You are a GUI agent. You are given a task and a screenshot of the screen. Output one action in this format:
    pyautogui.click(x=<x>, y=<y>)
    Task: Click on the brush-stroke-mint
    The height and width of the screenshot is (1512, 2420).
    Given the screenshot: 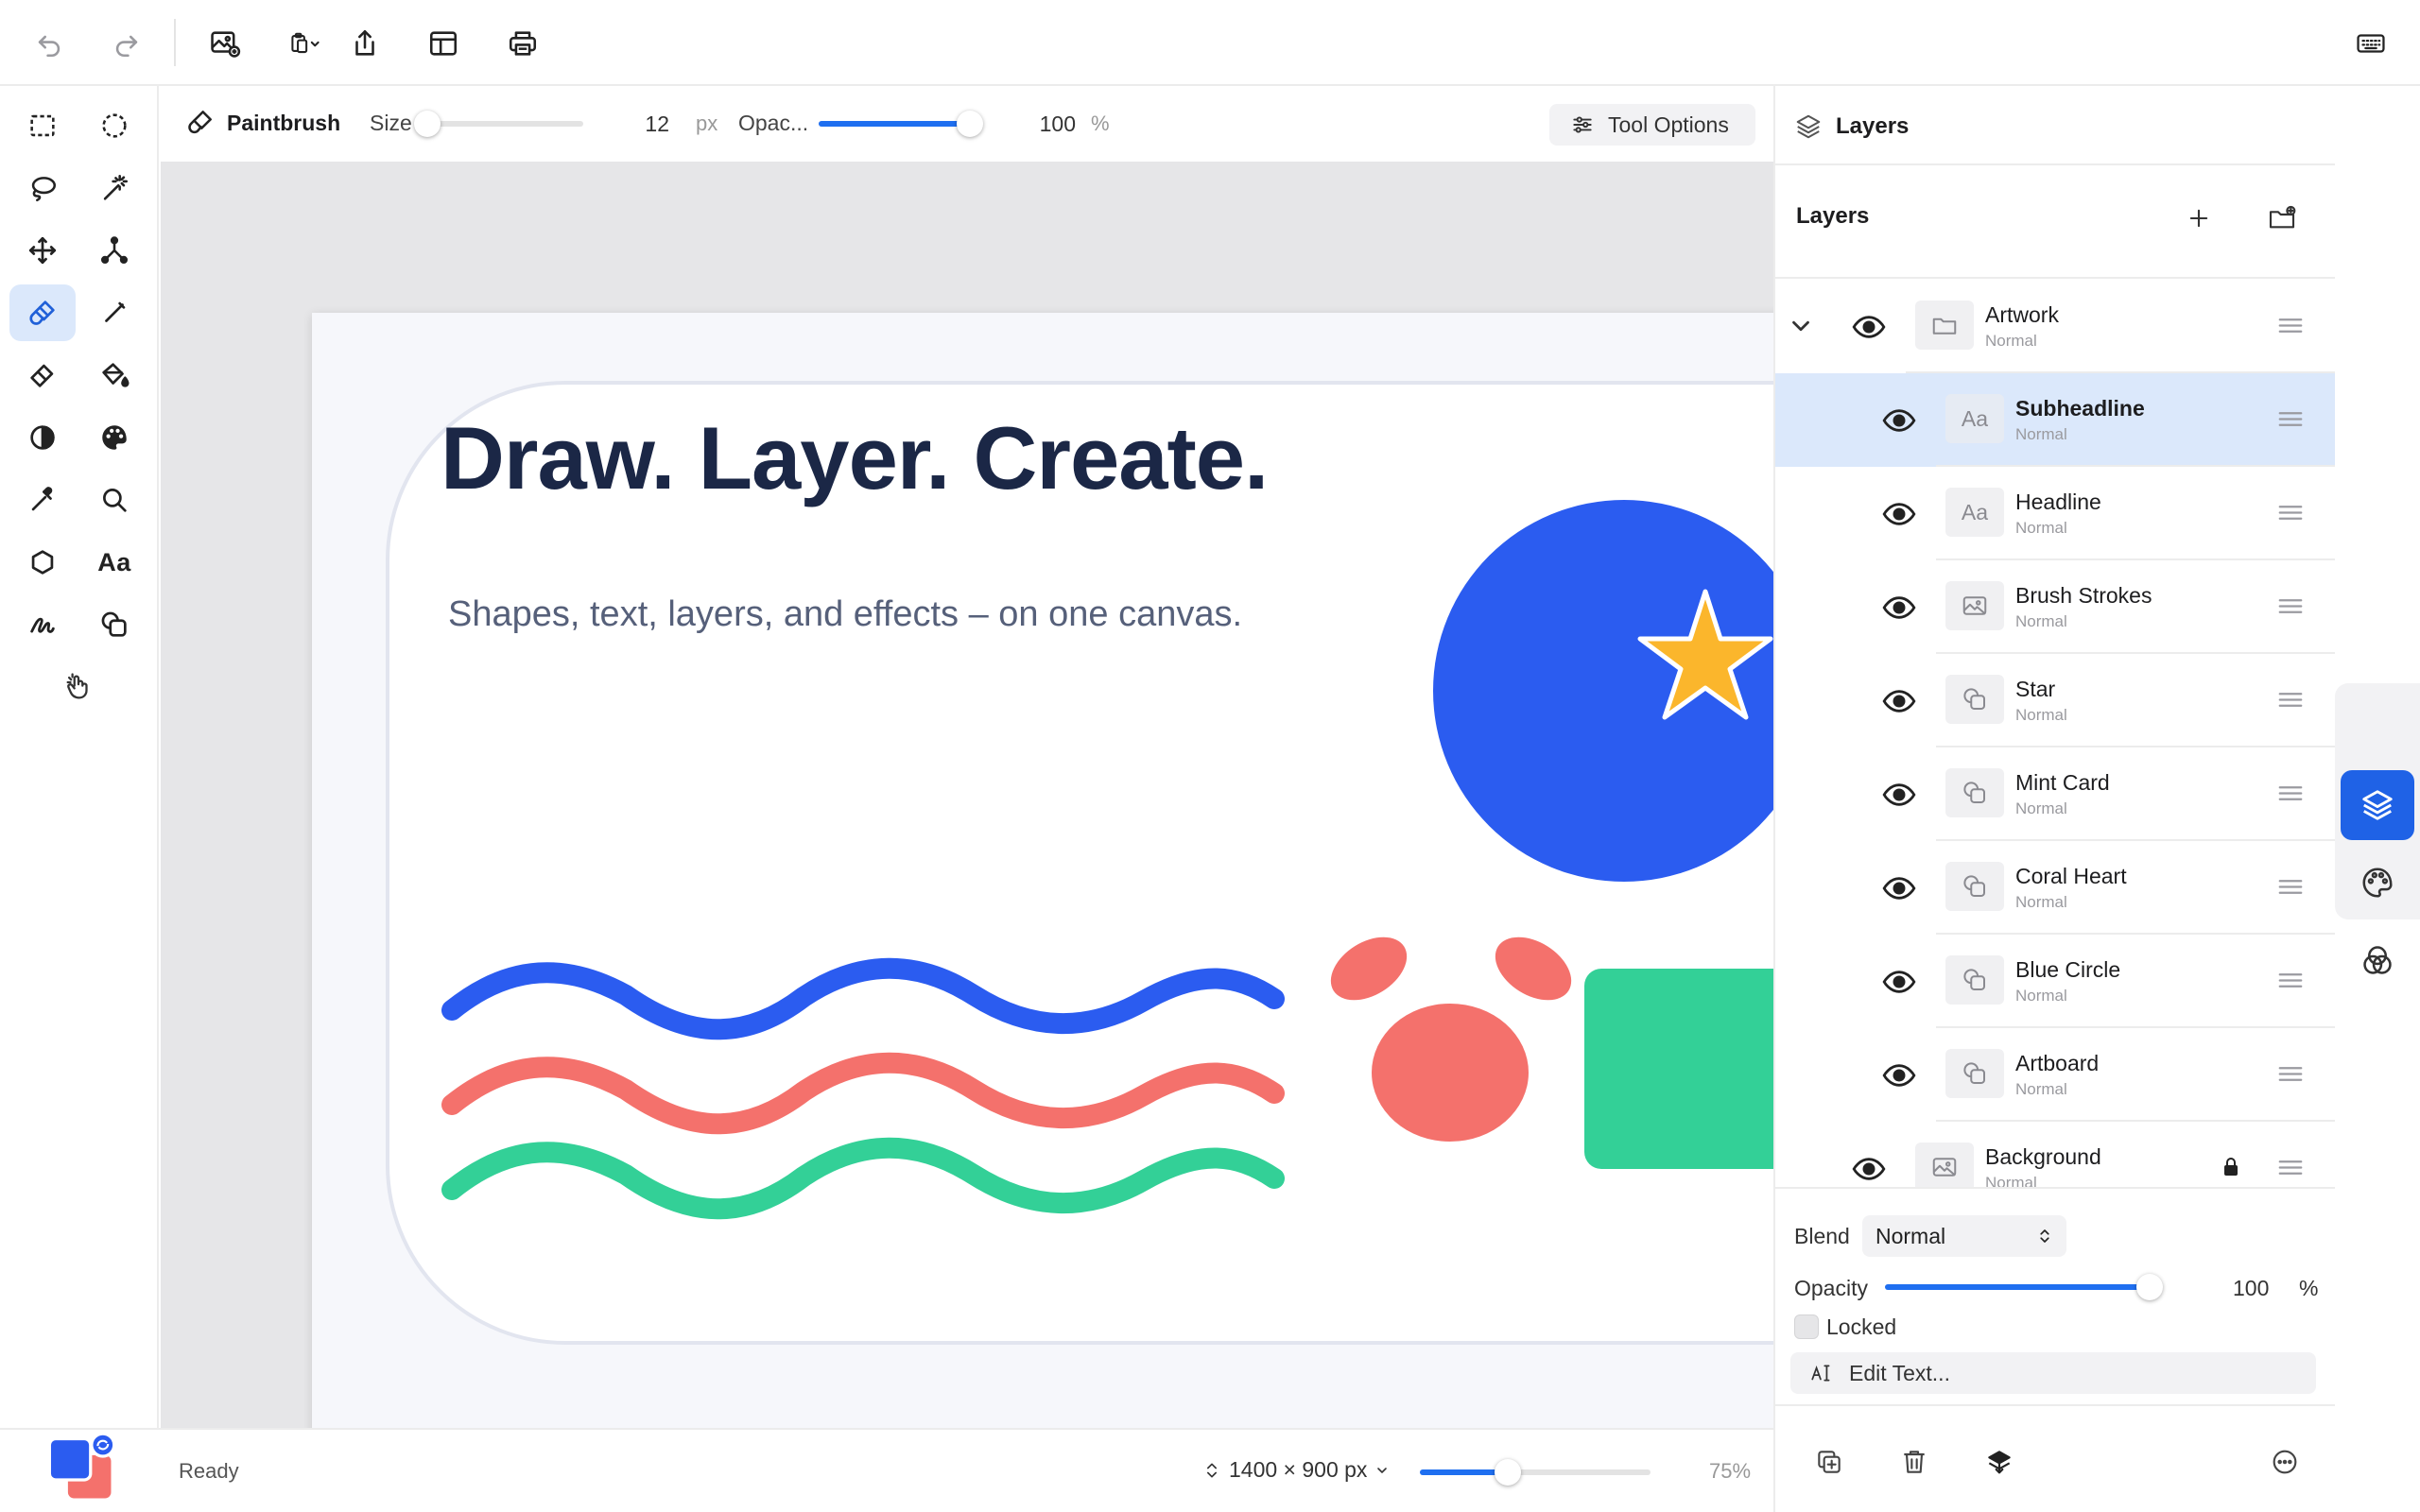 What is the action you would take?
    pyautogui.click(x=863, y=1178)
    